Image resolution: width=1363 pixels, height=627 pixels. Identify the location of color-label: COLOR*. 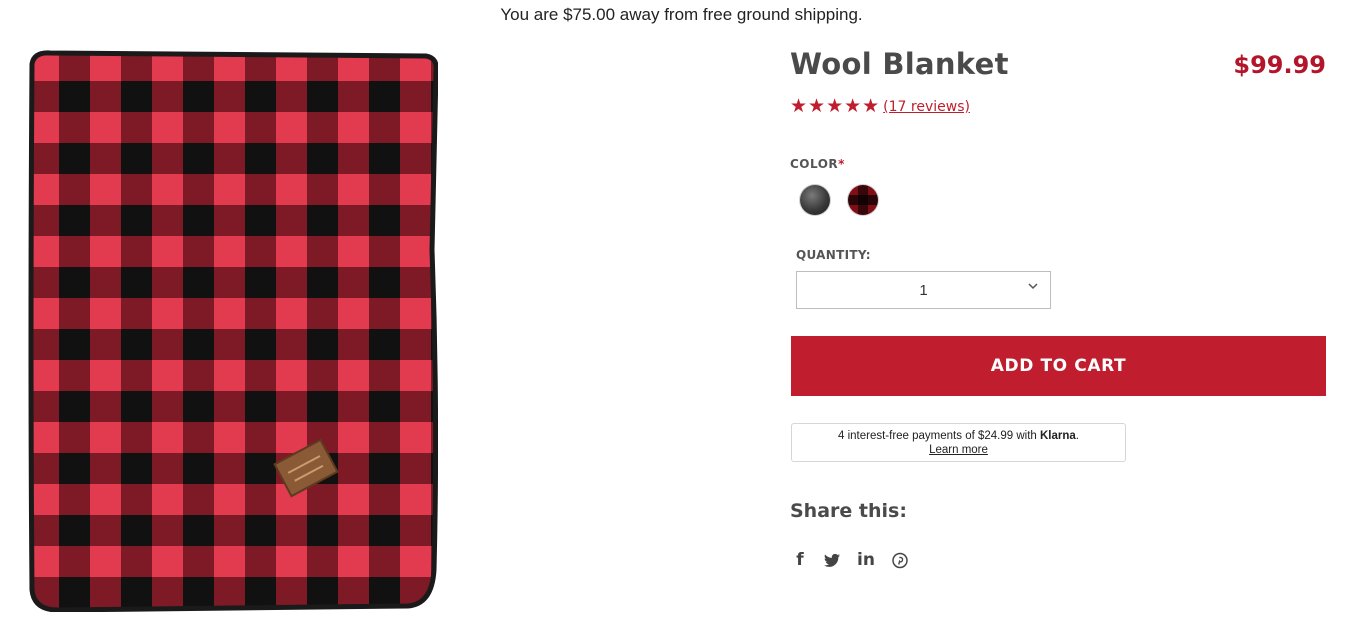
(817, 164).